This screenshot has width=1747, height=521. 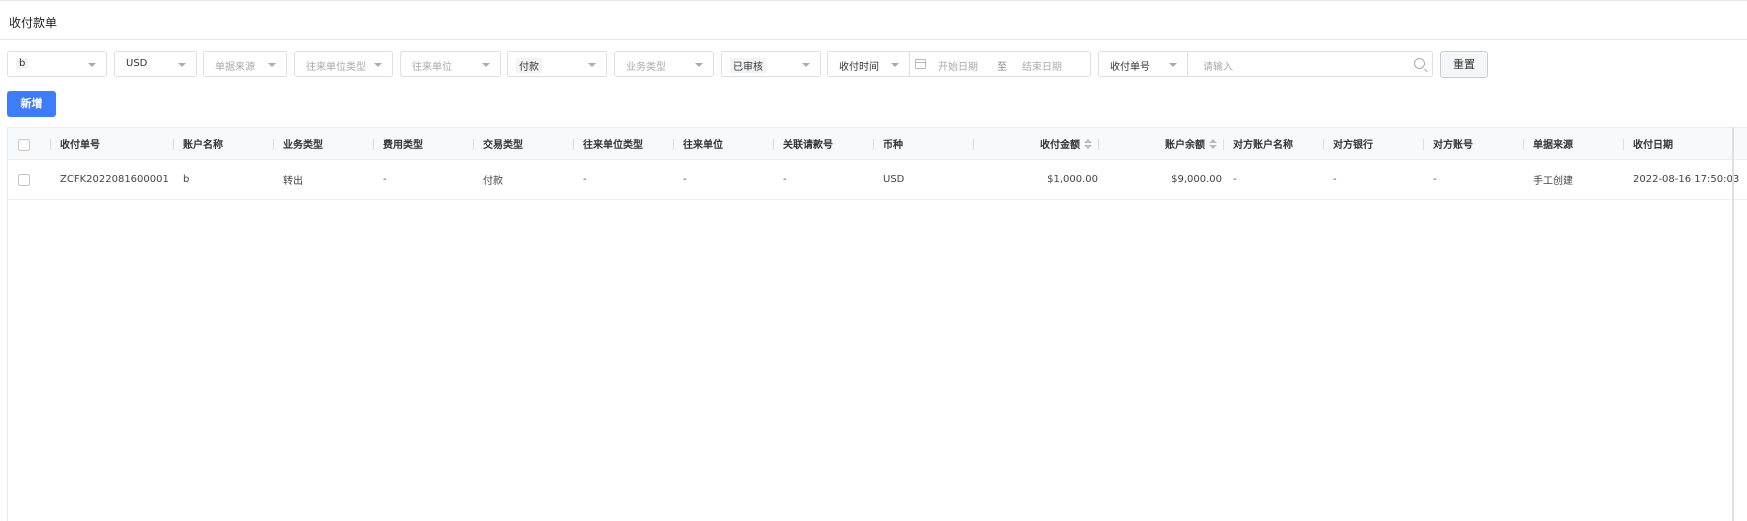 I want to click on reset-button: 重置, so click(x=1464, y=64).